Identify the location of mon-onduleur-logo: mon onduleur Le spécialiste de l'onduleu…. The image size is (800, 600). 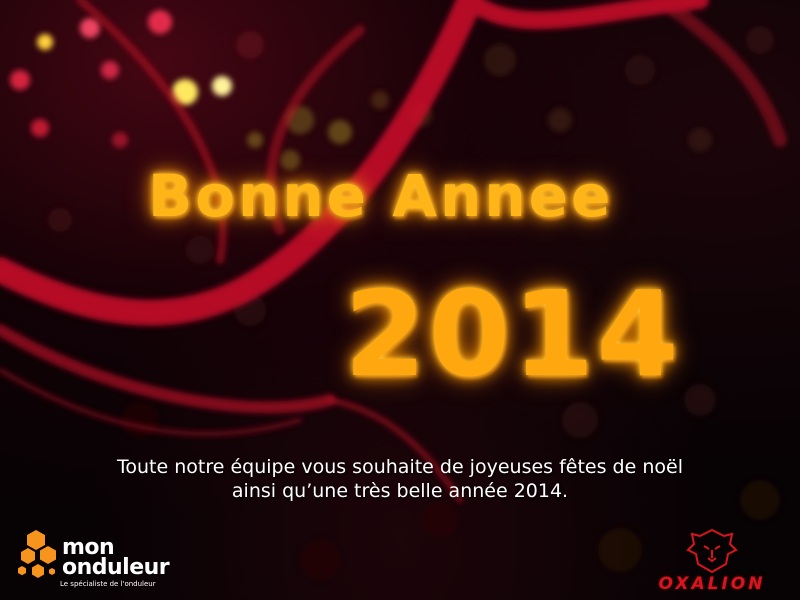
(129, 559).